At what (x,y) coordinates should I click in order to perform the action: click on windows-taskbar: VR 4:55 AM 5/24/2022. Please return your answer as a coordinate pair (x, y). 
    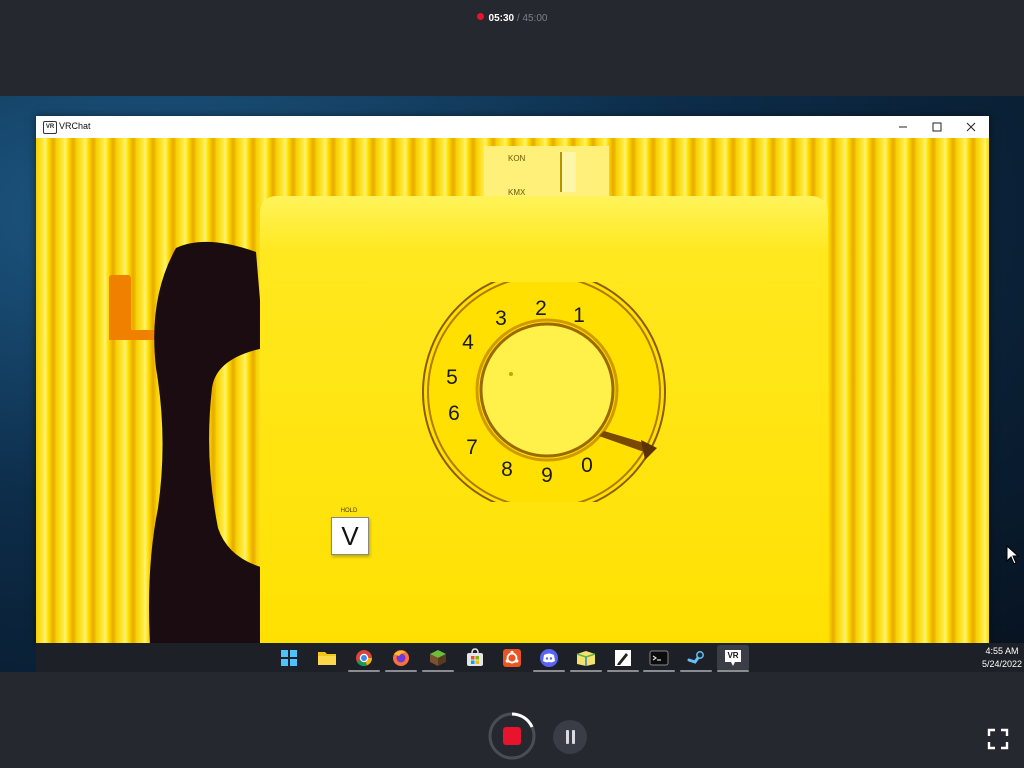
    Looking at the image, I should click on (530, 657).